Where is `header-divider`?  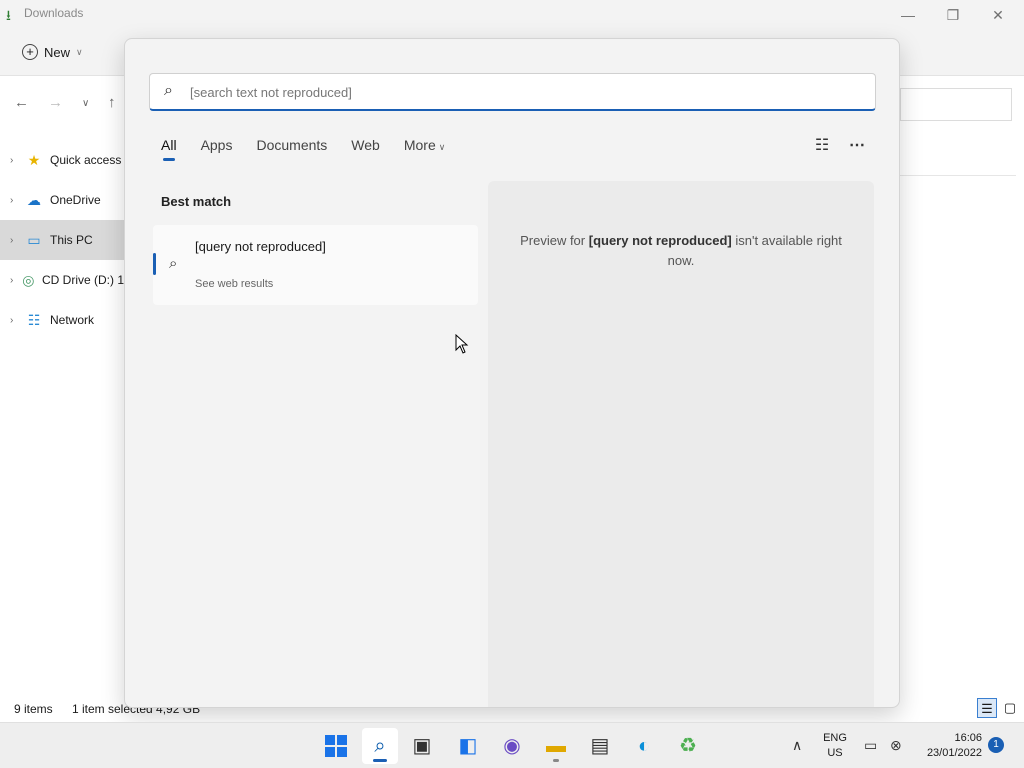
header-divider is located at coordinates (958, 175).